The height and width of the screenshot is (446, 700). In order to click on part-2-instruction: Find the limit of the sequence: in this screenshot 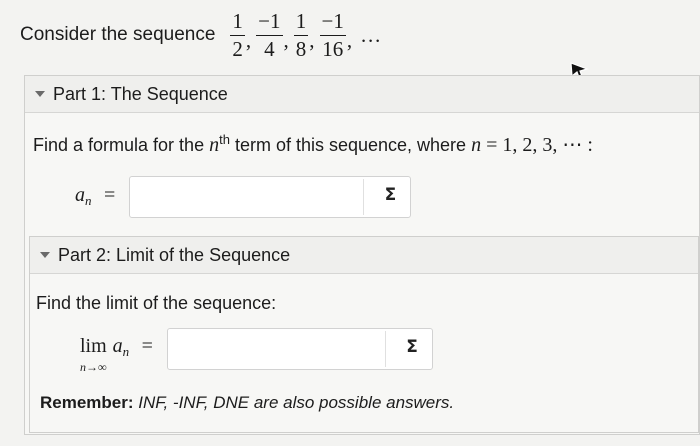, I will do `click(156, 303)`.